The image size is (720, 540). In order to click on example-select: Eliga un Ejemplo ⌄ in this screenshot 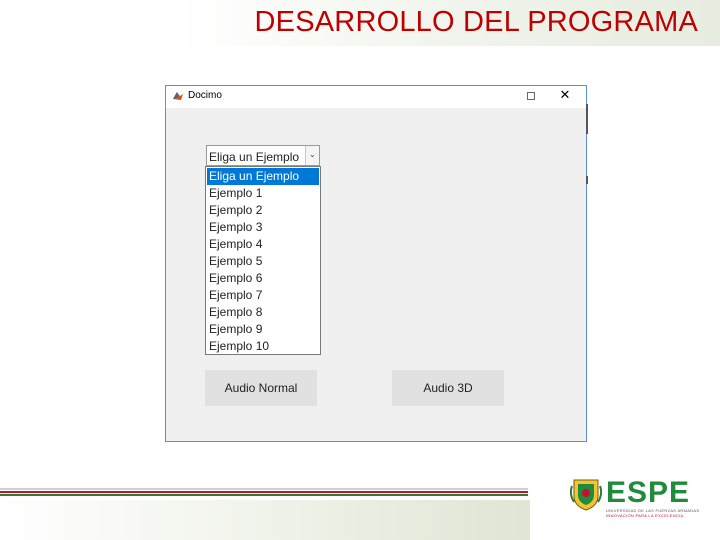, I will do `click(263, 155)`.